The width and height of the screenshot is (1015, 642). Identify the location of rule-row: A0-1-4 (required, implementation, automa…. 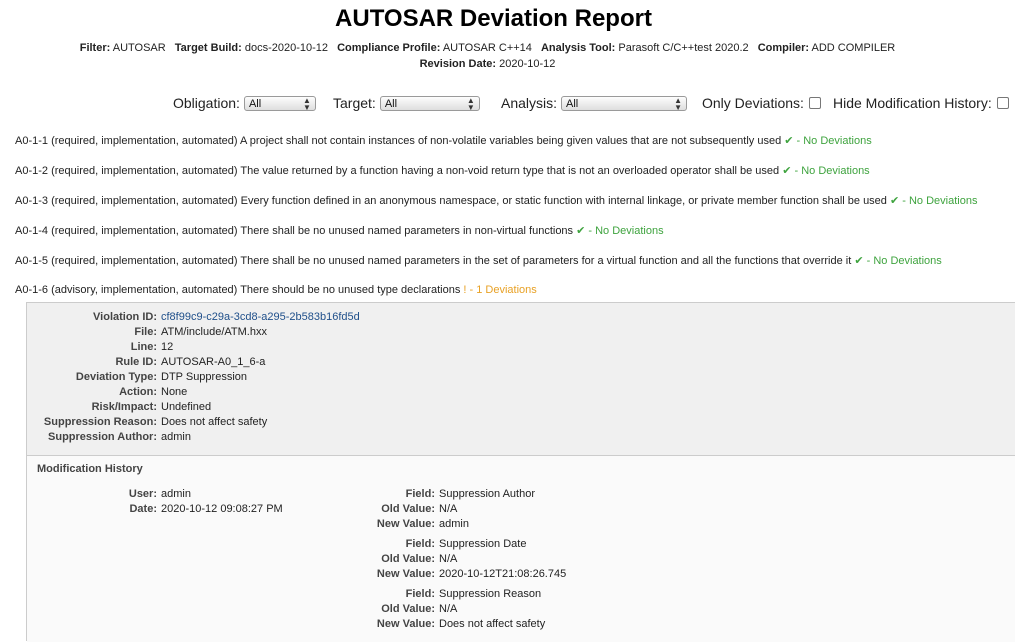
(339, 230).